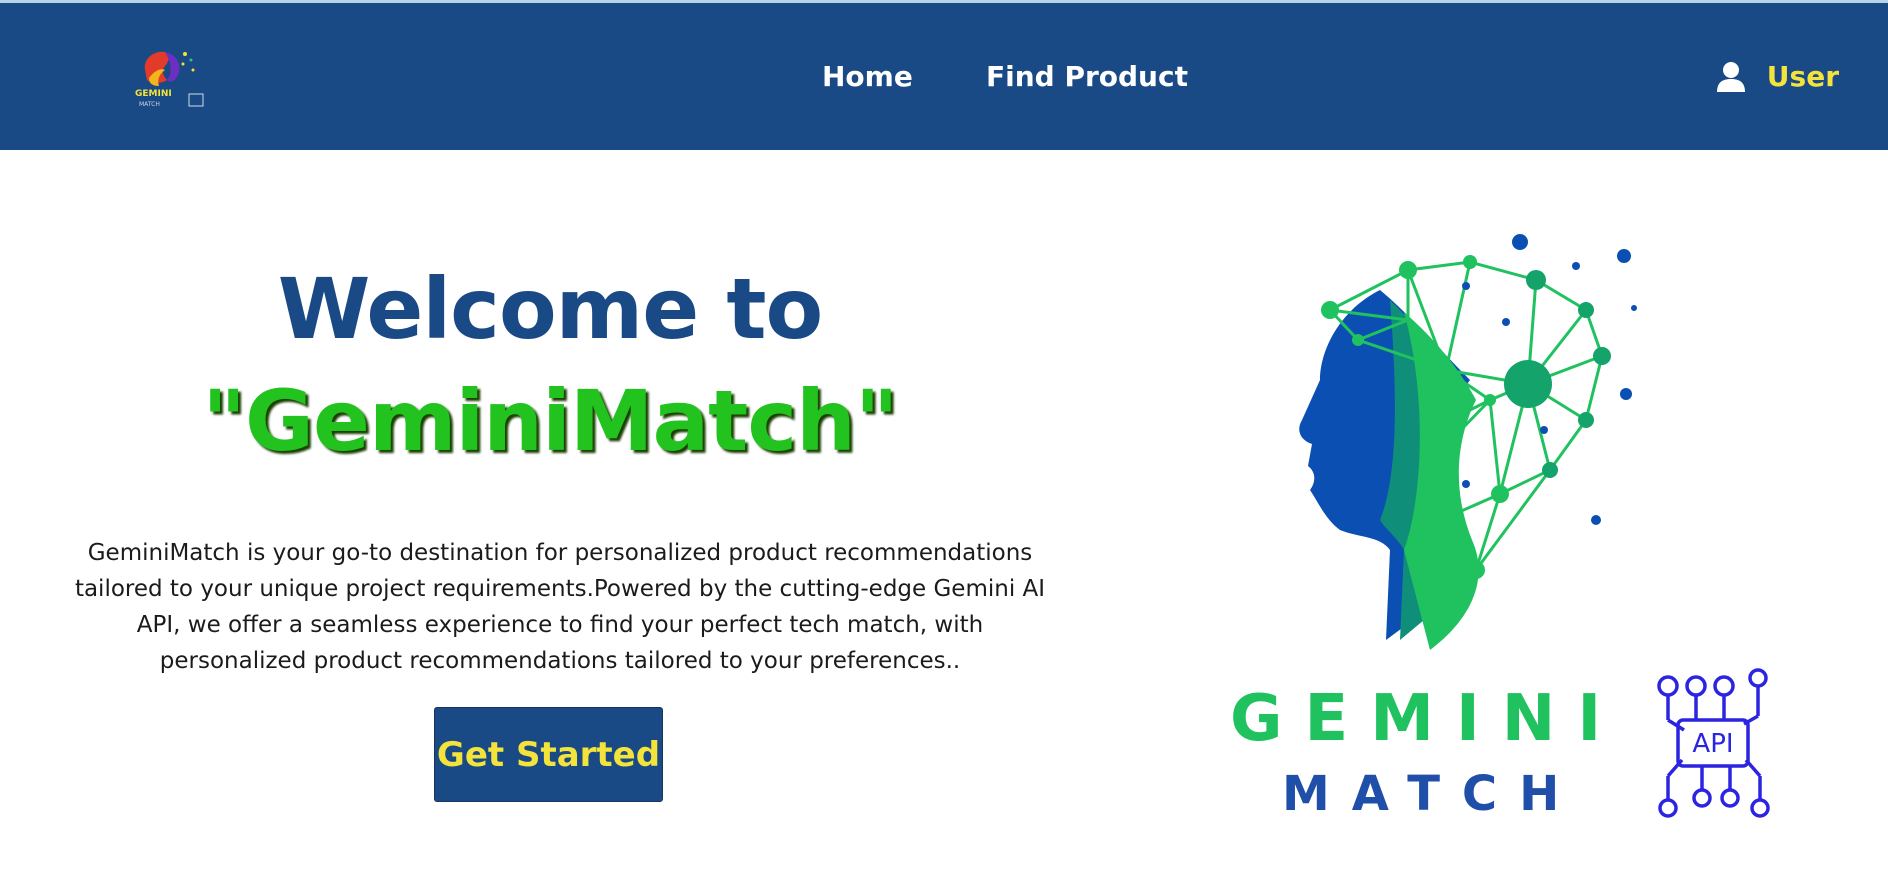  What do you see at coordinates (550, 309) in the screenshot?
I see `hero-title-welcome: Welcome to` at bounding box center [550, 309].